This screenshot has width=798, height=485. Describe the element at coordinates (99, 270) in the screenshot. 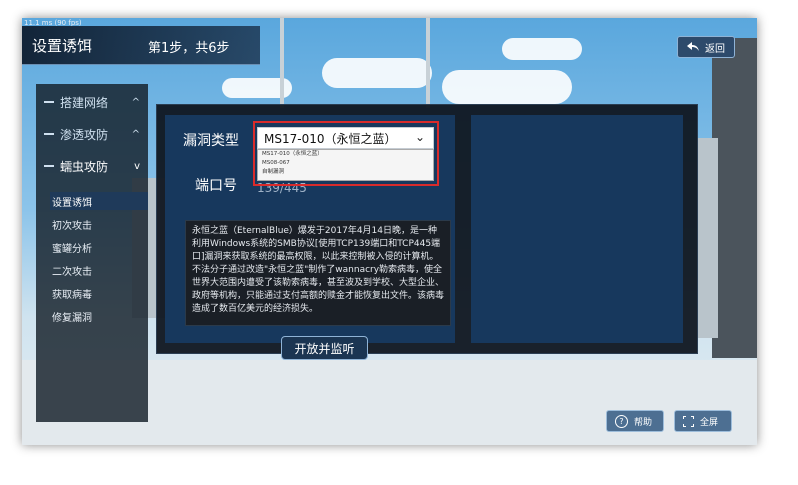

I see `subitem-second-attack: 二次攻击` at that location.